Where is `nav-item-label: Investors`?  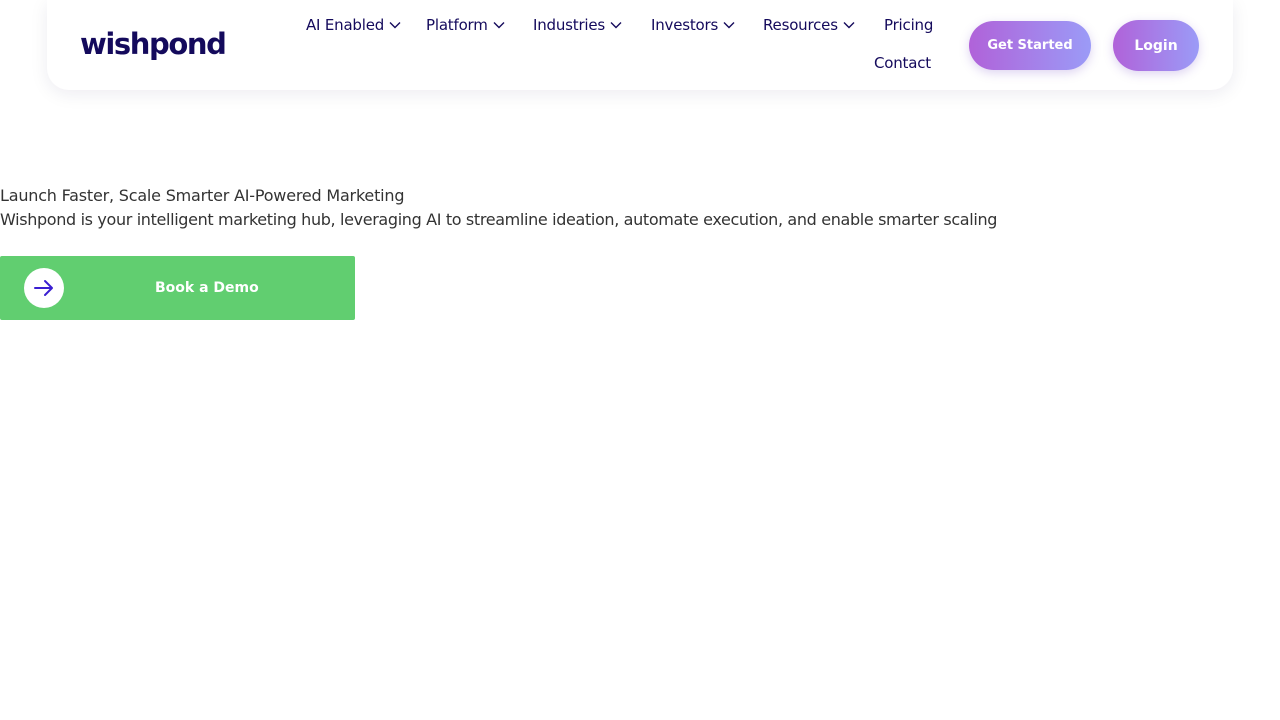
nav-item-label: Investors is located at coordinates (685, 25).